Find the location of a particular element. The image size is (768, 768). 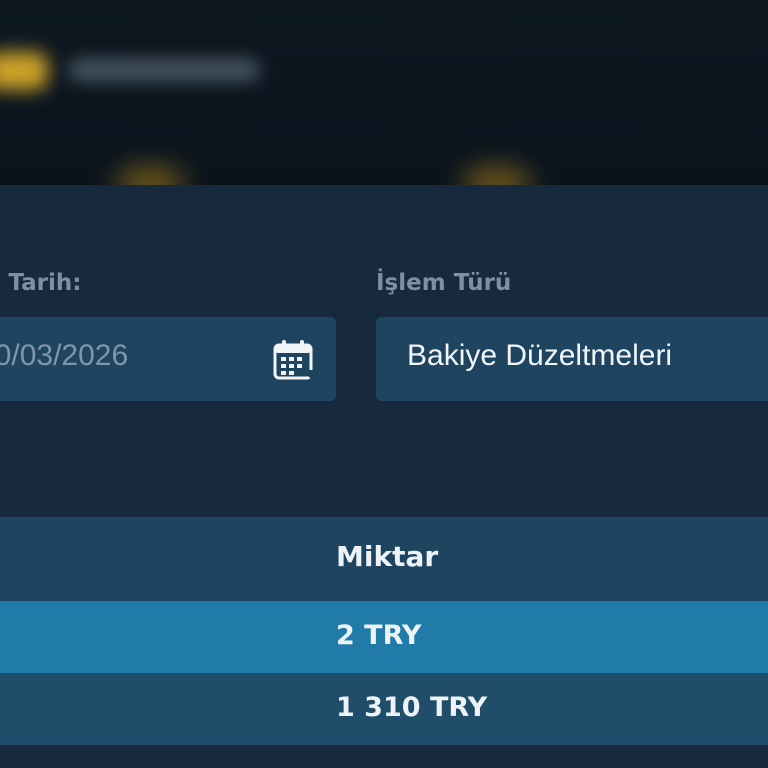

transaction-type-label: İşlem Türü is located at coordinates (444, 283).